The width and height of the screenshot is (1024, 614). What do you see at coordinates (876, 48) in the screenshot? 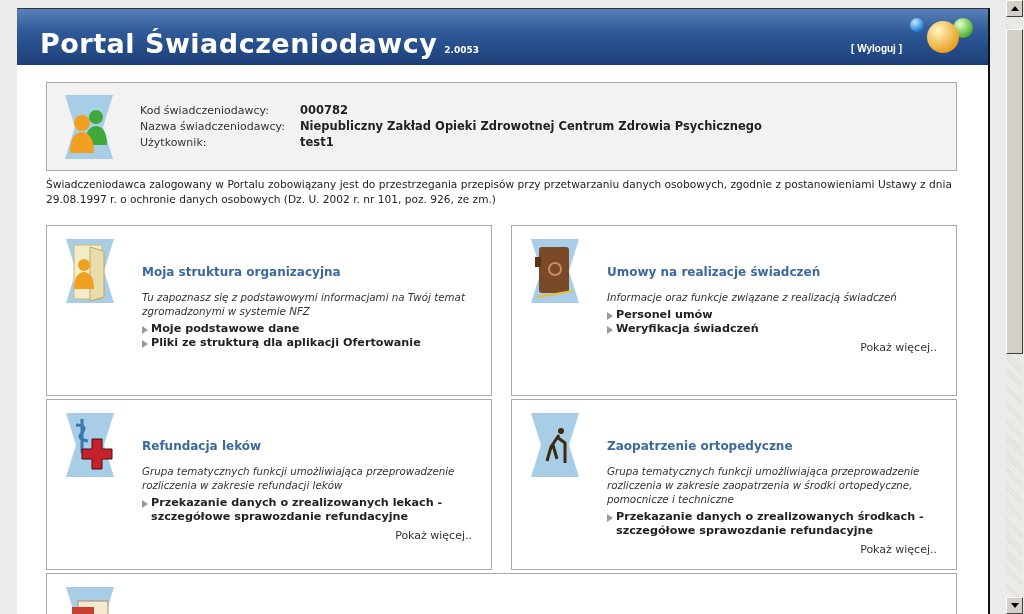
I see `logout-link: [ Wyloguj ]` at bounding box center [876, 48].